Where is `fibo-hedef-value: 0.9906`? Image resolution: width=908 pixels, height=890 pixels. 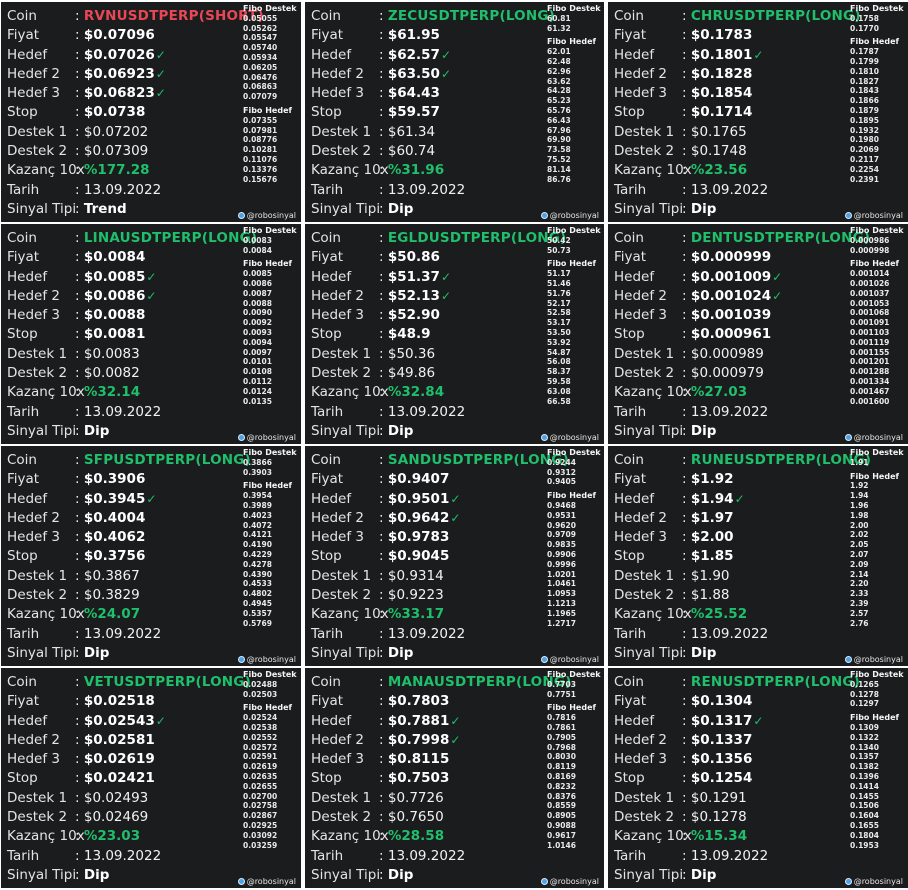
fibo-hedef-value: 0.9906 is located at coordinates (561, 554).